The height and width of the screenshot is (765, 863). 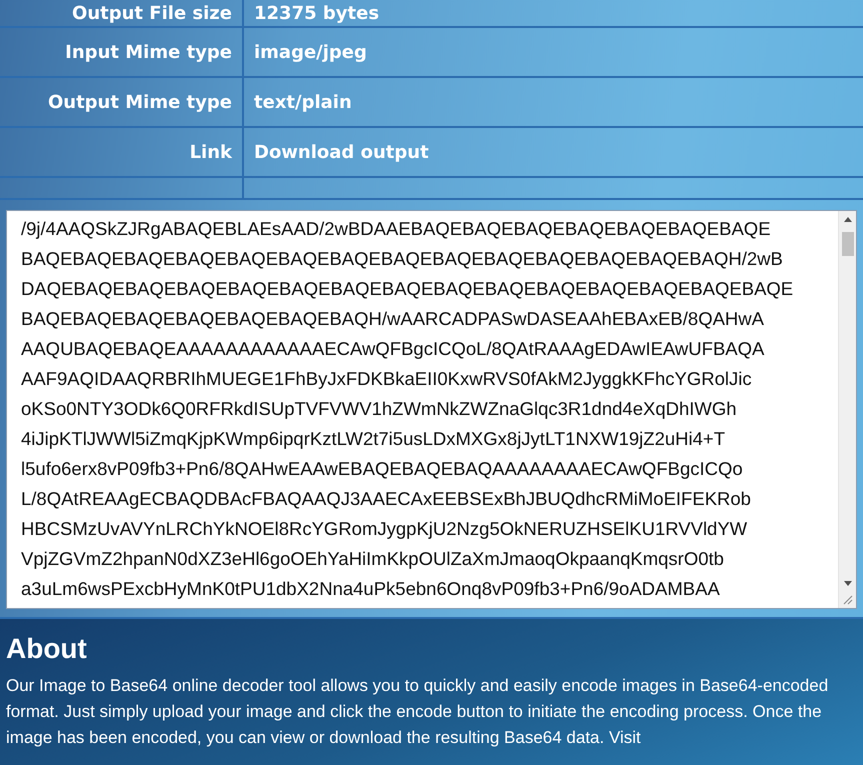 I want to click on row-value: text/plain, so click(x=303, y=102).